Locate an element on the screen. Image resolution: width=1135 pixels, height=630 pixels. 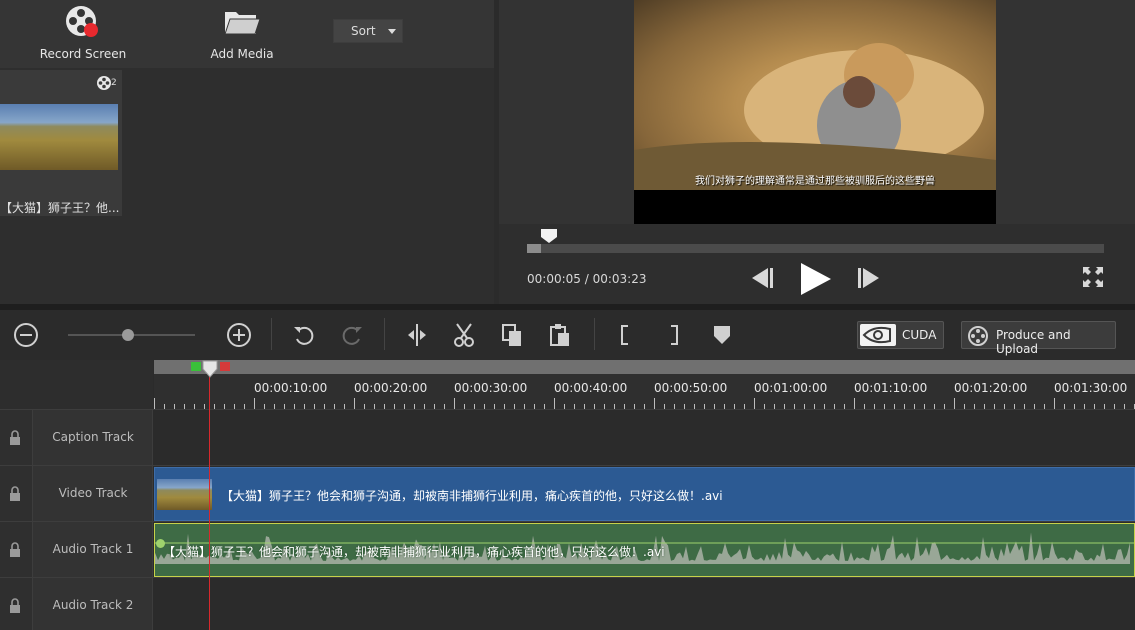
media-toolbar: Record Screen Add Media Sort is located at coordinates (247, 34).